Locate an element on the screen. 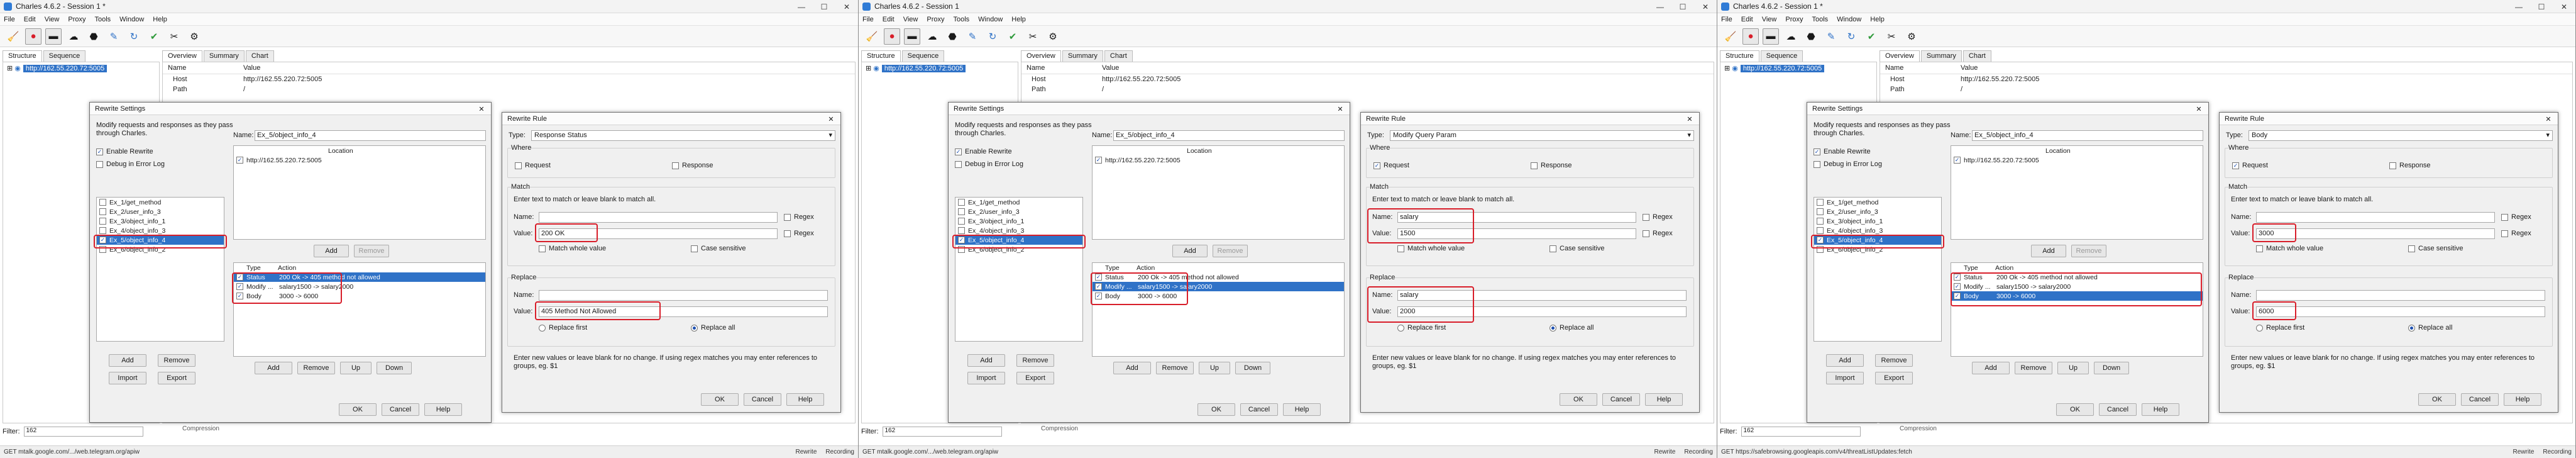 The width and height of the screenshot is (2576, 458). import-button: Import is located at coordinates (1845, 378).